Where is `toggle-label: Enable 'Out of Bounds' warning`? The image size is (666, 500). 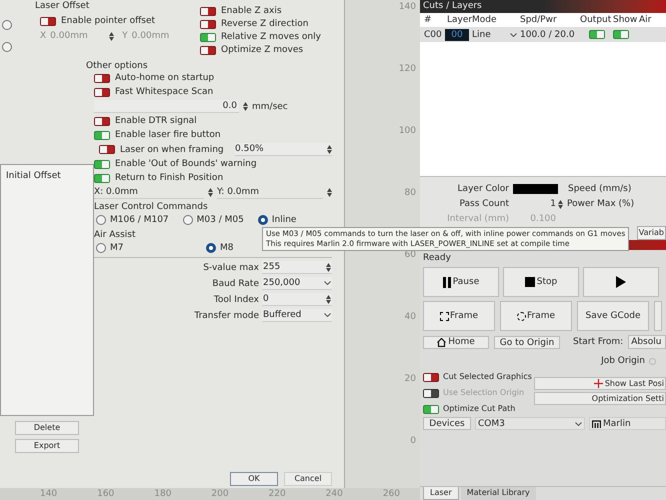 toggle-label: Enable 'Out of Bounds' warning is located at coordinates (186, 164).